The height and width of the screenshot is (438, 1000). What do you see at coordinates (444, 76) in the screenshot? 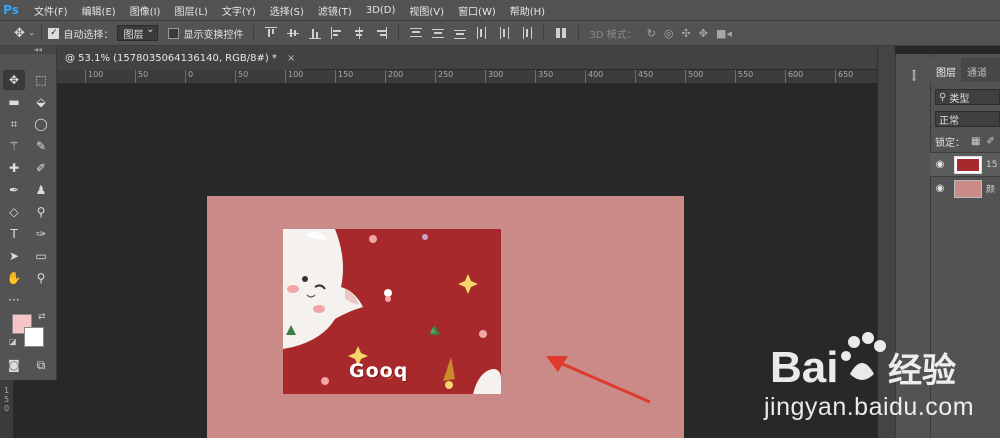
I see `ruler-label: 250` at bounding box center [444, 76].